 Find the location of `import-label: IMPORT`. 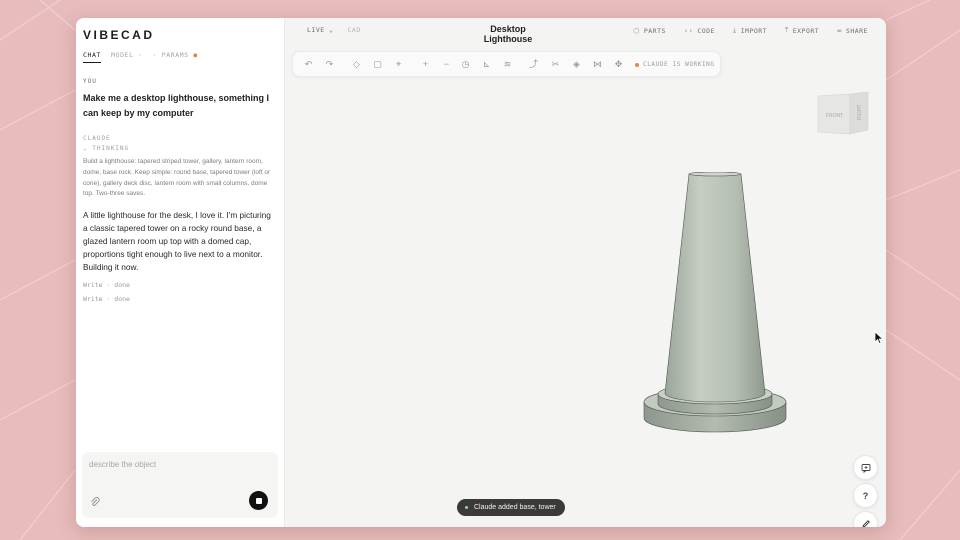

import-label: IMPORT is located at coordinates (754, 30).